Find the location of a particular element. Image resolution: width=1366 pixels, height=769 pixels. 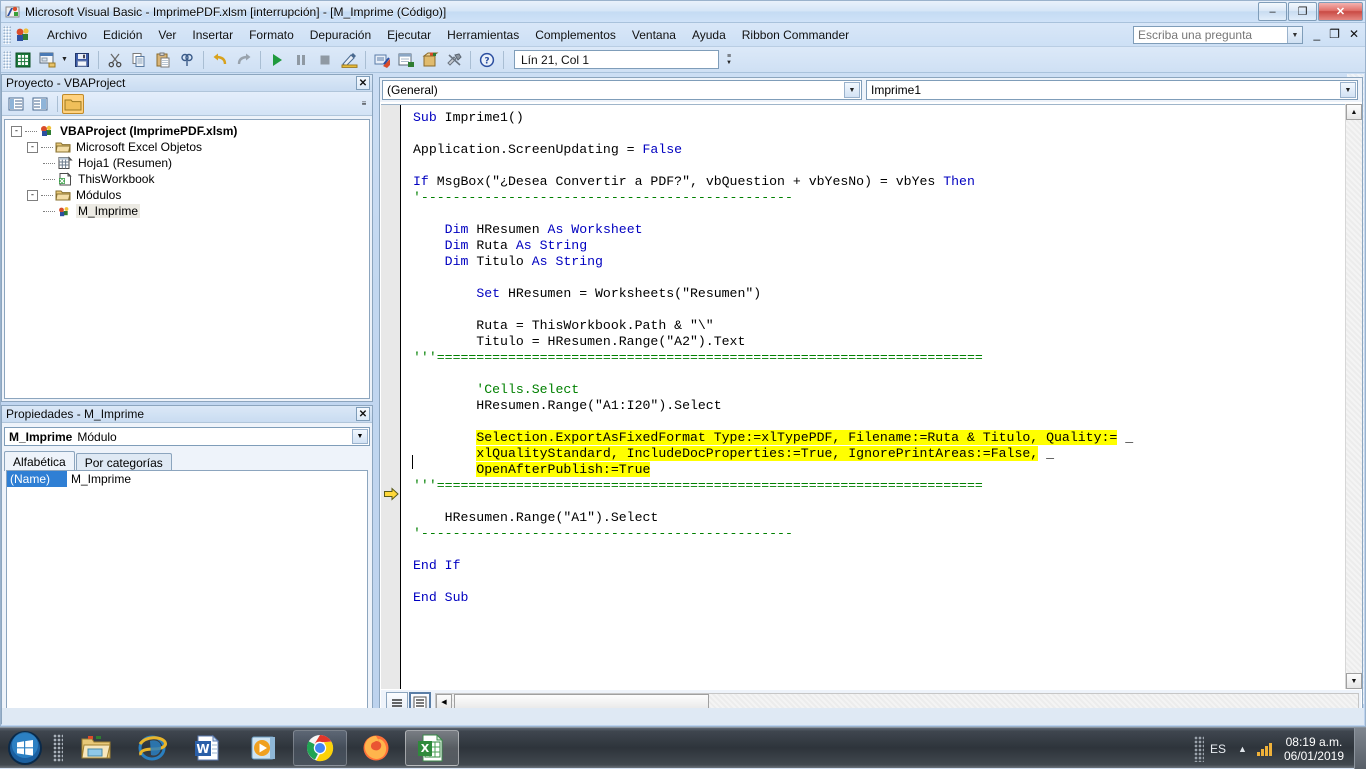

tree-item-vbaproject: - VBAProject (ImprimePDF.xlsm) is located at coordinates (187, 131).